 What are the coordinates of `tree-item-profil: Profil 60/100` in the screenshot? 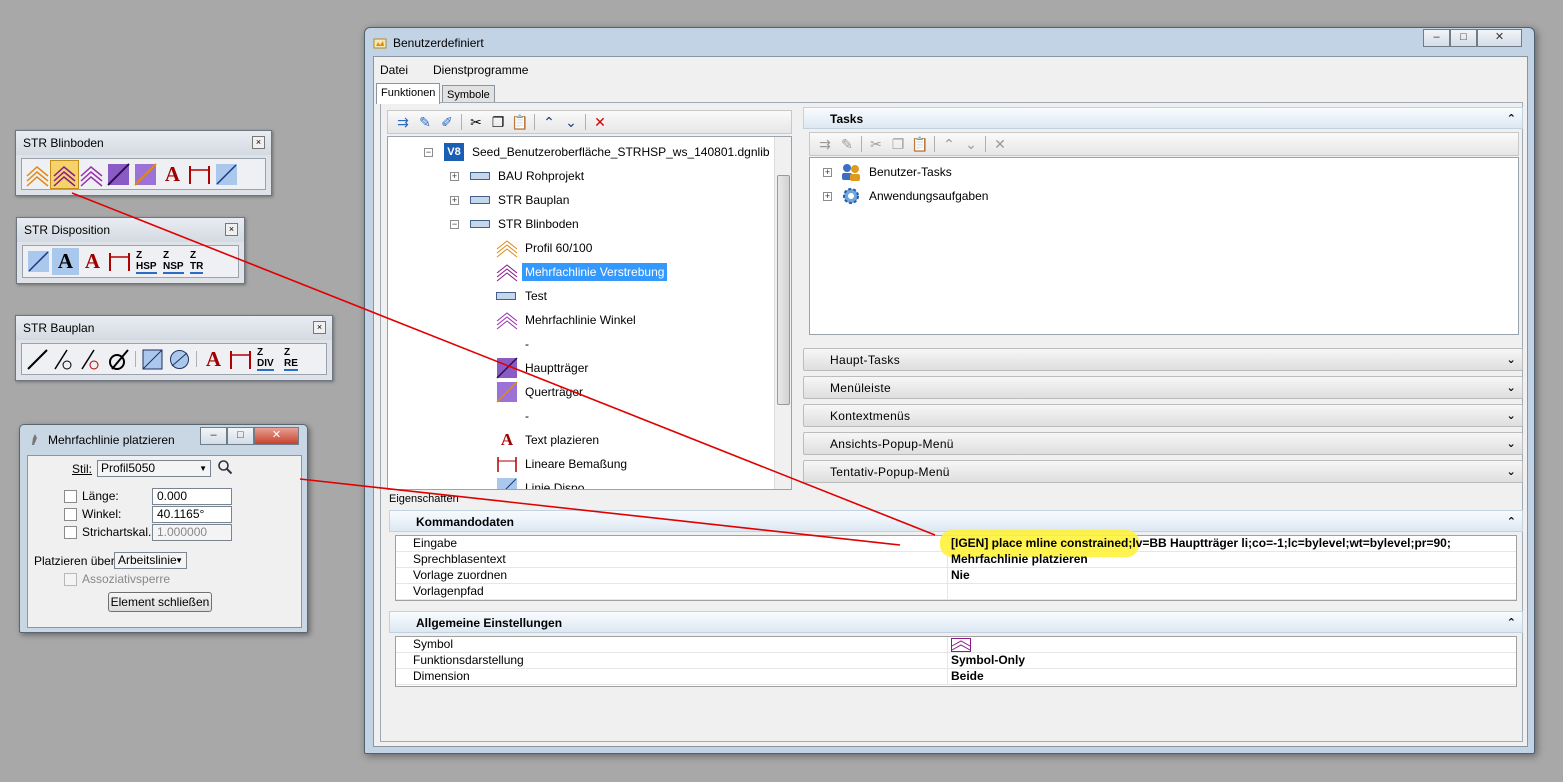 It's located at (545, 248).